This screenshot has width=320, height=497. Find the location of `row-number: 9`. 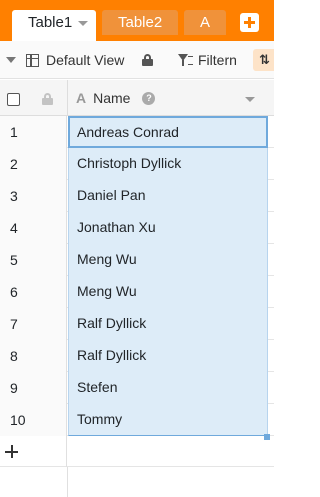

row-number: 9 is located at coordinates (33, 388).